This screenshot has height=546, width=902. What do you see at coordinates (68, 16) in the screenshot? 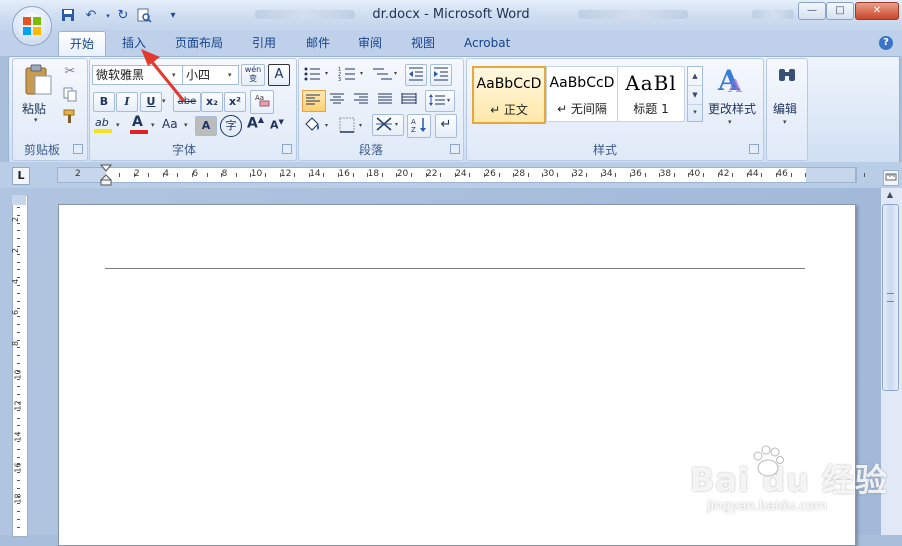
I see `save-icon` at bounding box center [68, 16].